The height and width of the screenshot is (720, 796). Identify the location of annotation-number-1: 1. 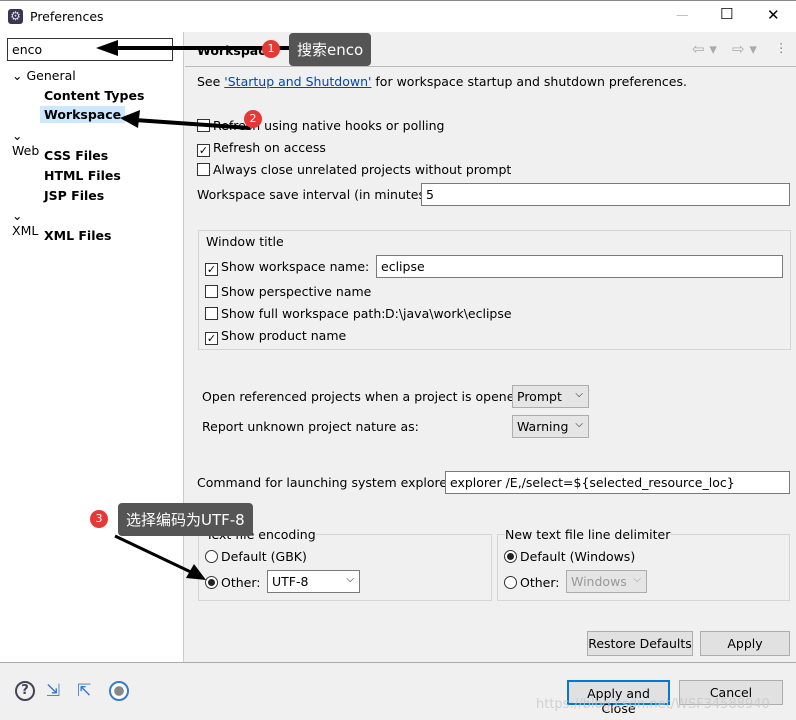
(271, 49).